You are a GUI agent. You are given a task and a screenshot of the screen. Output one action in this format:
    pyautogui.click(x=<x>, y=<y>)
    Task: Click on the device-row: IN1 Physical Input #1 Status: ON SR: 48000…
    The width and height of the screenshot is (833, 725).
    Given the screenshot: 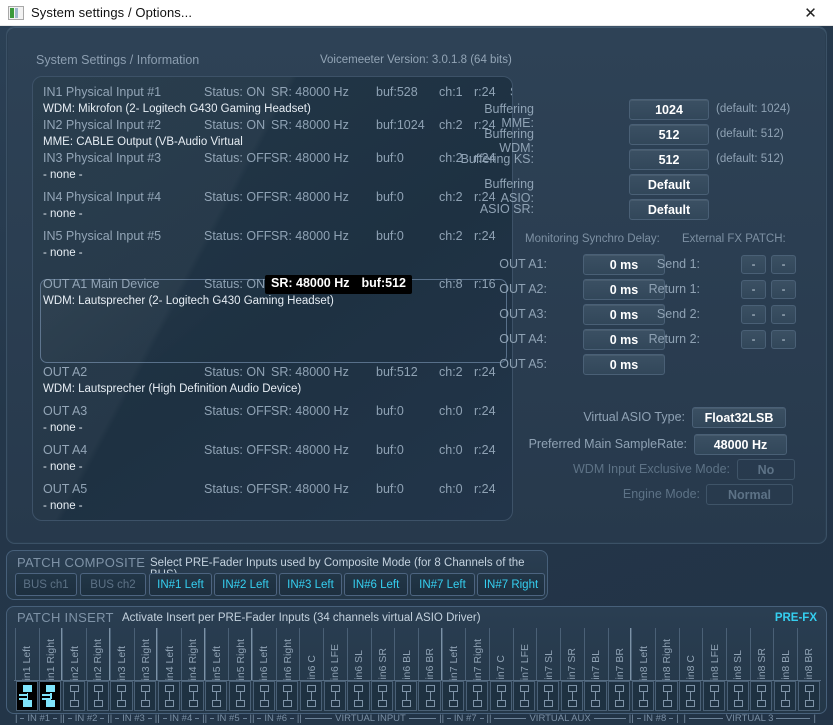 What is the action you would take?
    pyautogui.click(x=272, y=100)
    